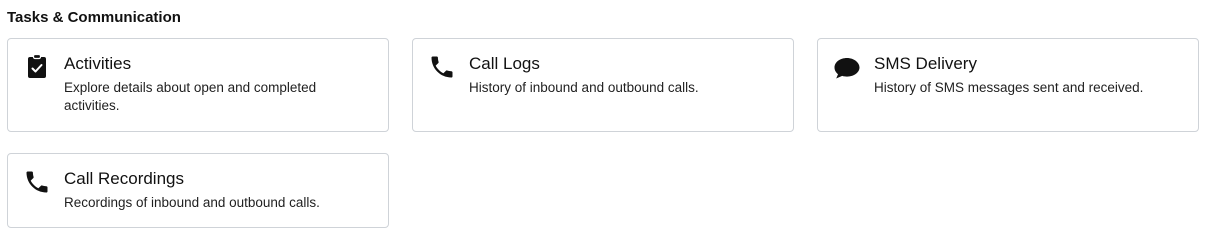  I want to click on card-title: SMS Delivery, so click(925, 63).